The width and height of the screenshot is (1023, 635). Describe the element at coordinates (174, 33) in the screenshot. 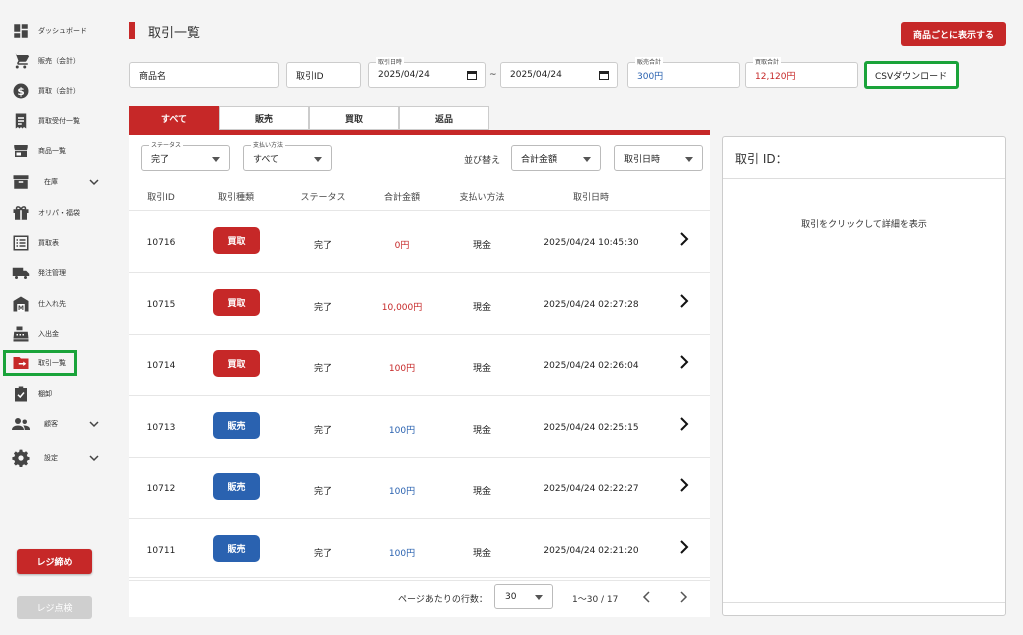

I see `page-title: 取引一覧` at that location.